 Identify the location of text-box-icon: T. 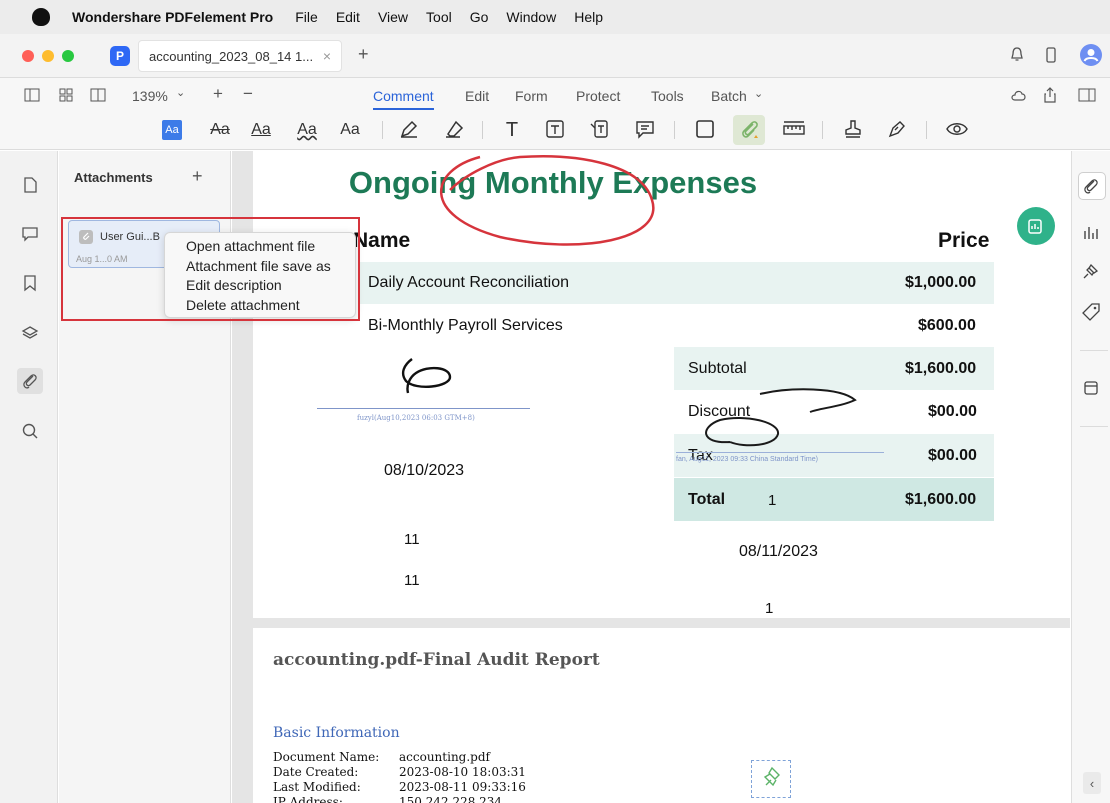
(512, 130).